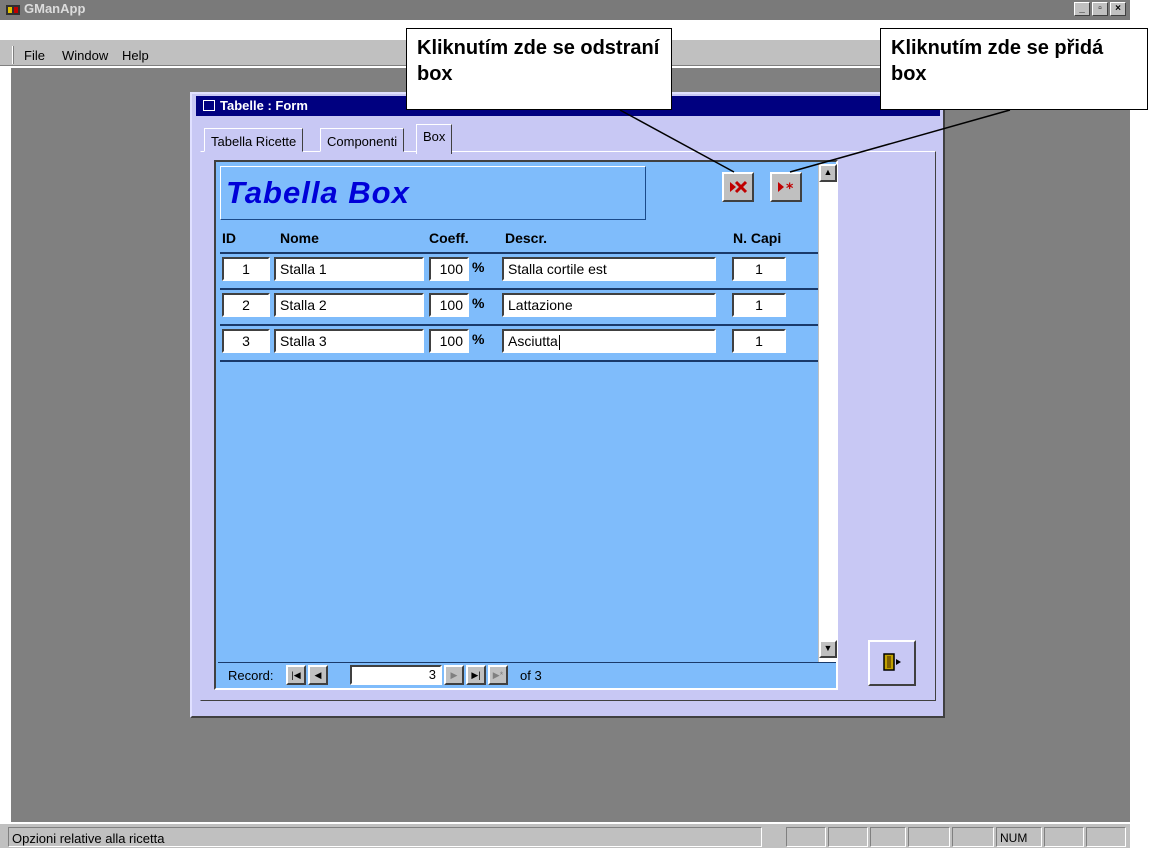 The image size is (1160, 848). Describe the element at coordinates (296, 675) in the screenshot. I see `first-record-icon: |◀` at that location.